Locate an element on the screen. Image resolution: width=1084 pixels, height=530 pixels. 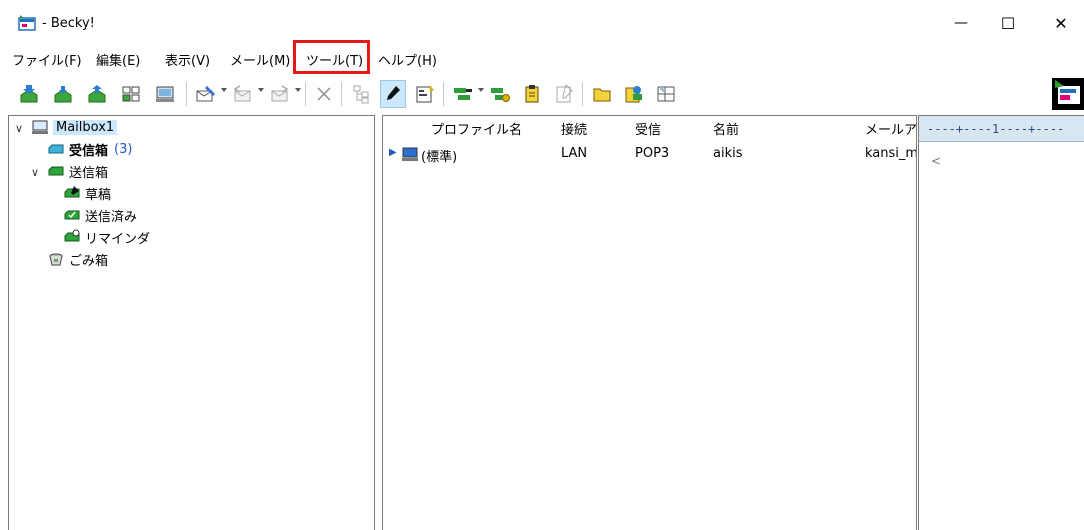
mailbox-collapse-icon: ∨ is located at coordinates (19, 128).